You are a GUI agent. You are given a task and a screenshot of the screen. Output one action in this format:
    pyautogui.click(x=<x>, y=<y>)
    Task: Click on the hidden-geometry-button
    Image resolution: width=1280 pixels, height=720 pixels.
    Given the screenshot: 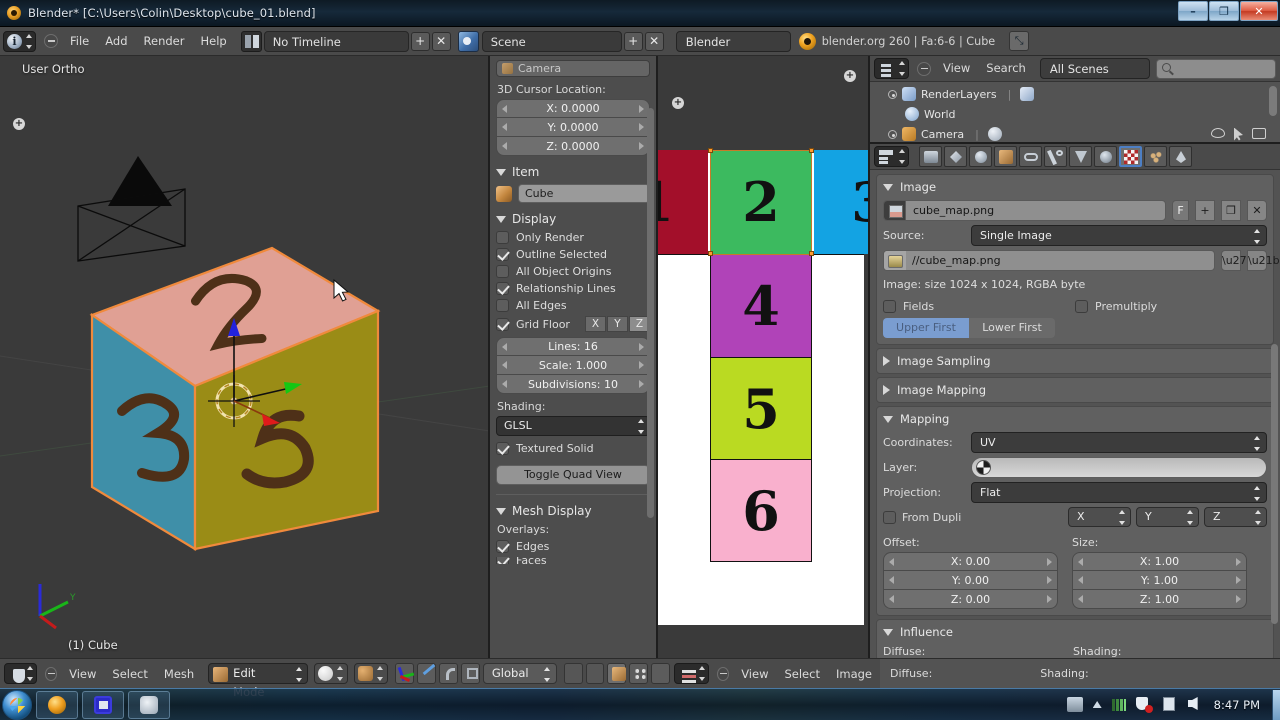 What is the action you would take?
    pyautogui.click(x=660, y=673)
    